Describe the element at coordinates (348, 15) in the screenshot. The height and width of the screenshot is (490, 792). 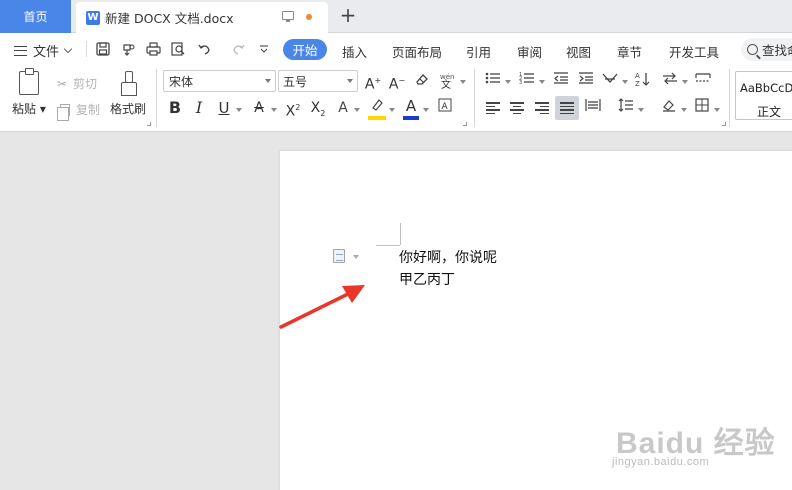
I see `new-tab-button: +` at that location.